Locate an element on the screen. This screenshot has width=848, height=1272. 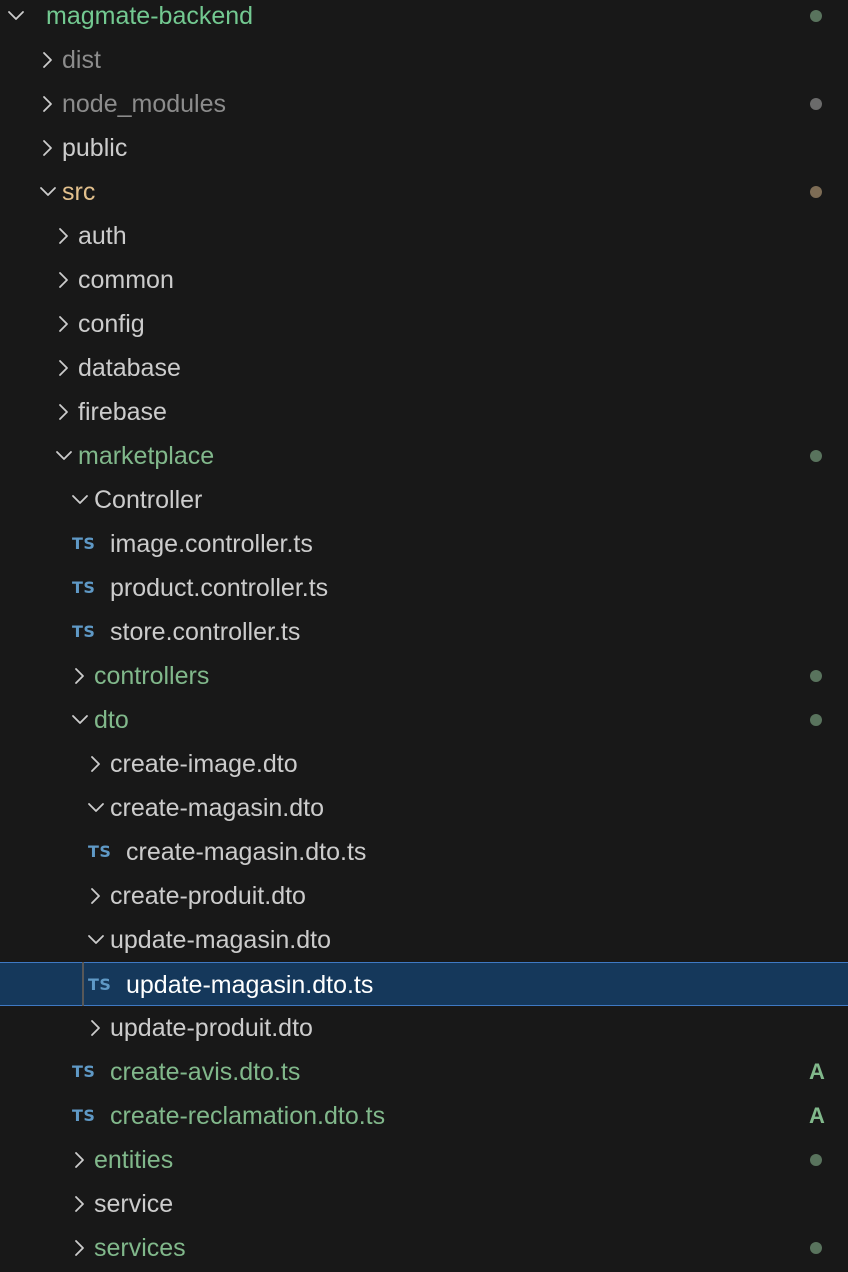
tree-row-folder-controller: Controller is located at coordinates (424, 500).